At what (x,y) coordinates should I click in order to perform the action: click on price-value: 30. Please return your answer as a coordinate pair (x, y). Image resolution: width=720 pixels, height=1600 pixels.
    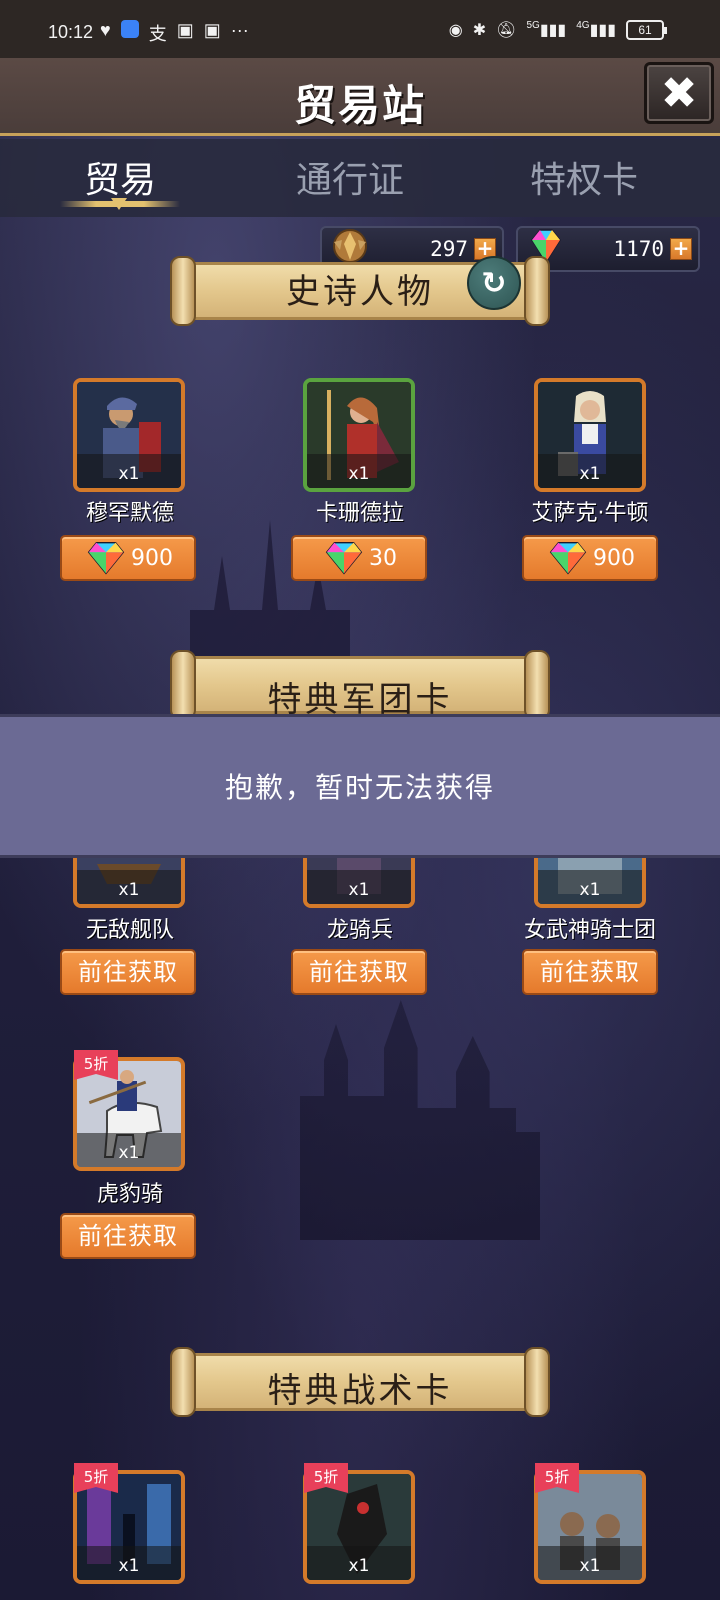
    Looking at the image, I should click on (383, 558).